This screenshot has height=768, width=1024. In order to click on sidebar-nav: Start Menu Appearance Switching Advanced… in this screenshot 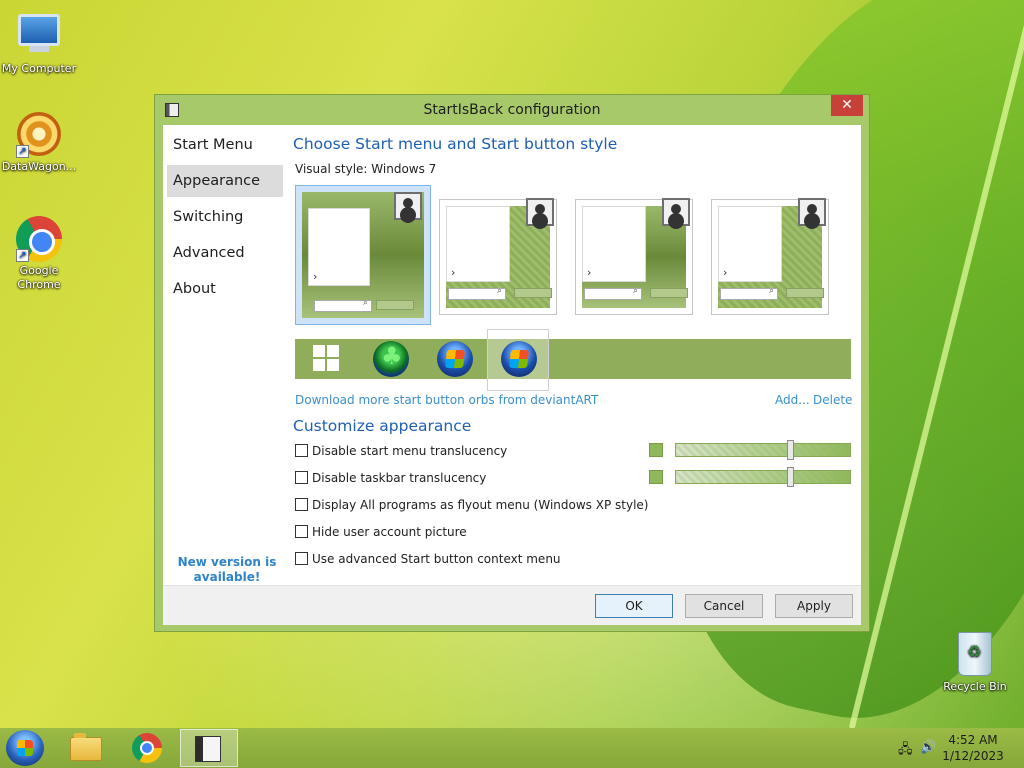, I will do `click(227, 355)`.